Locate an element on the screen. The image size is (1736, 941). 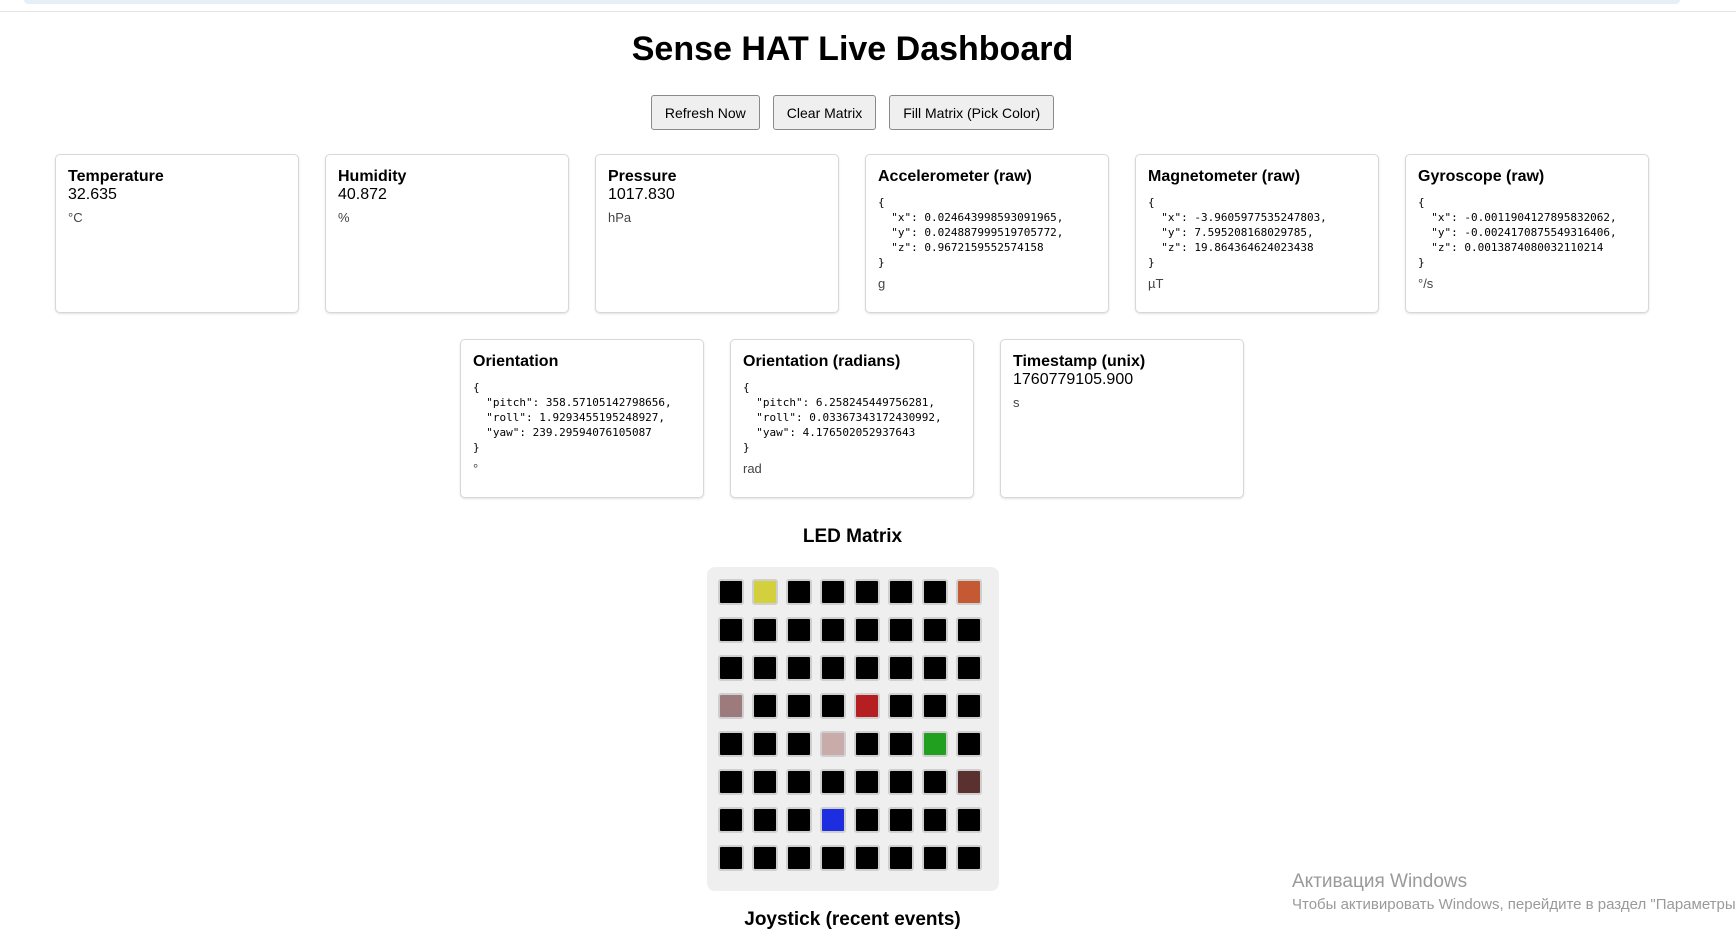
fill-matrix-button: Fill Matrix (Pick Color) is located at coordinates (972, 112).